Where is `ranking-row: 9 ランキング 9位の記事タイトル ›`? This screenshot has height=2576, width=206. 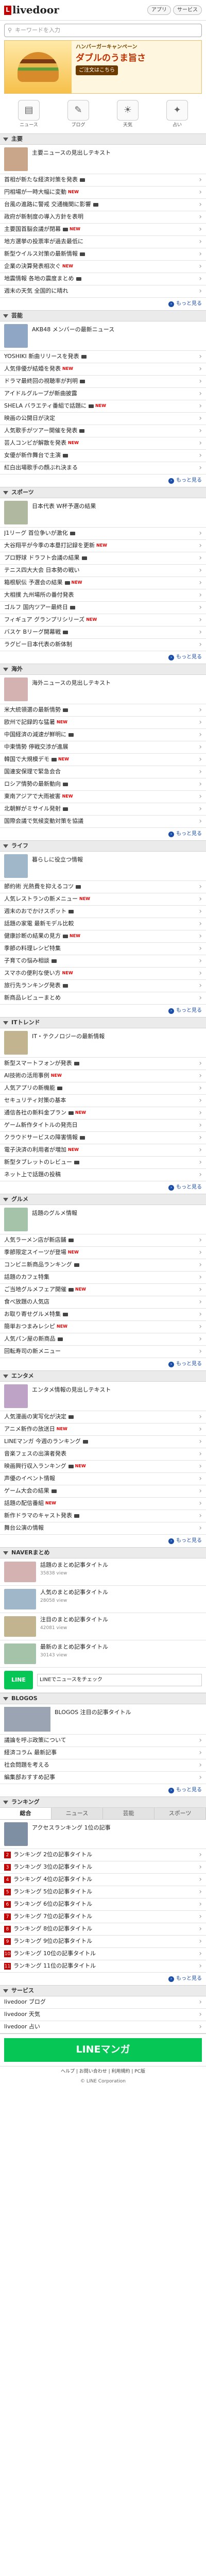 ranking-row: 9 ランキング 9位の記事タイトル › is located at coordinates (103, 1942).